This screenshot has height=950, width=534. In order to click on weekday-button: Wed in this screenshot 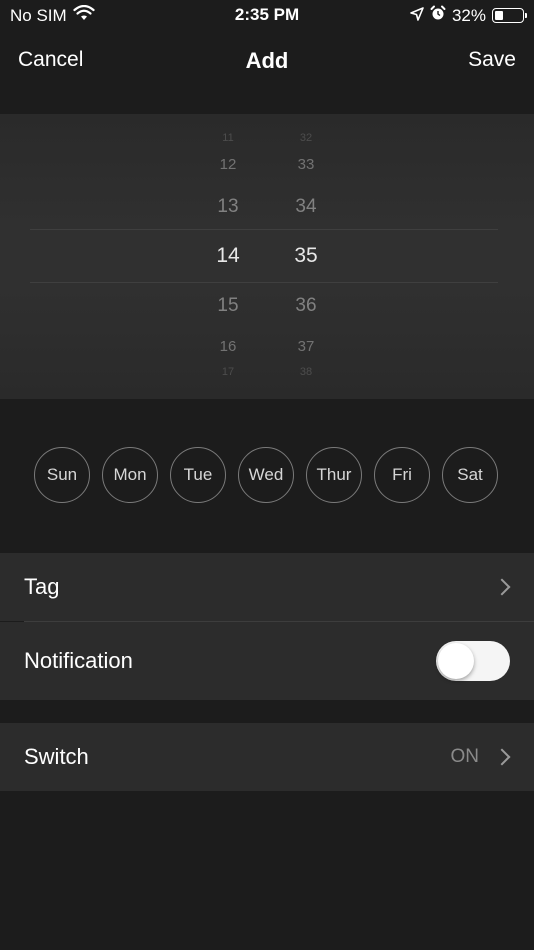, I will do `click(266, 475)`.